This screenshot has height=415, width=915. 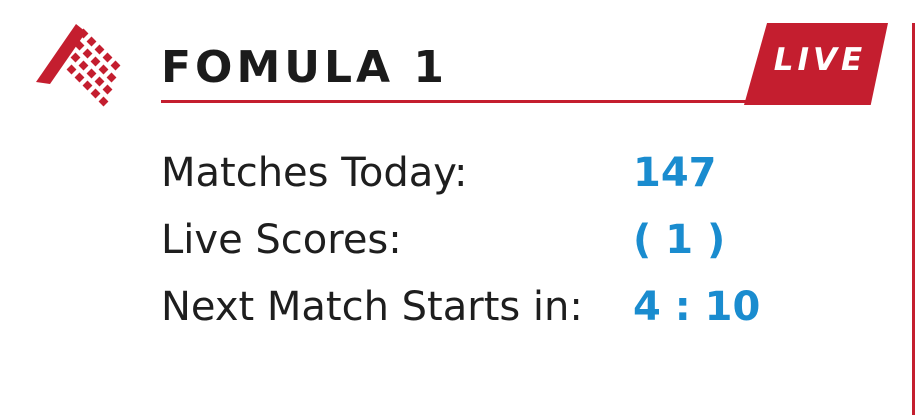 I want to click on header-divider, so click(x=471, y=101).